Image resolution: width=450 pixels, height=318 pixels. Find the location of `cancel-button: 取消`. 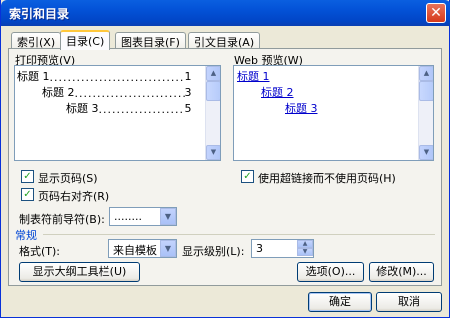

cancel-button: 取消 is located at coordinates (409, 302).